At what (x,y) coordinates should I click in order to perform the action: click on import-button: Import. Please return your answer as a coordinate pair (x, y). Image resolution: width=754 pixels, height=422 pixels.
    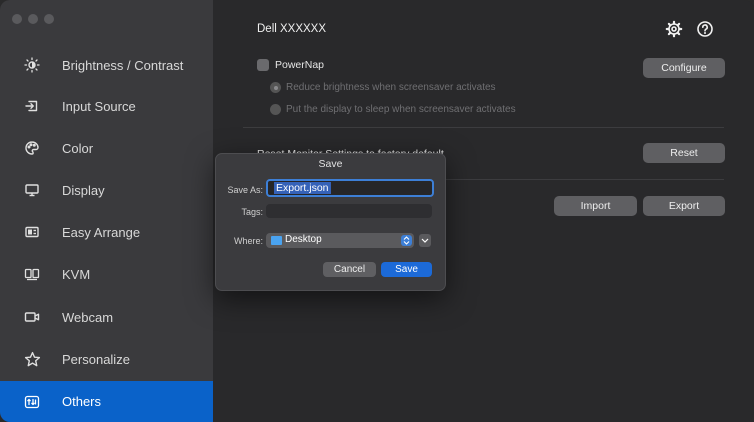
    Looking at the image, I should click on (595, 206).